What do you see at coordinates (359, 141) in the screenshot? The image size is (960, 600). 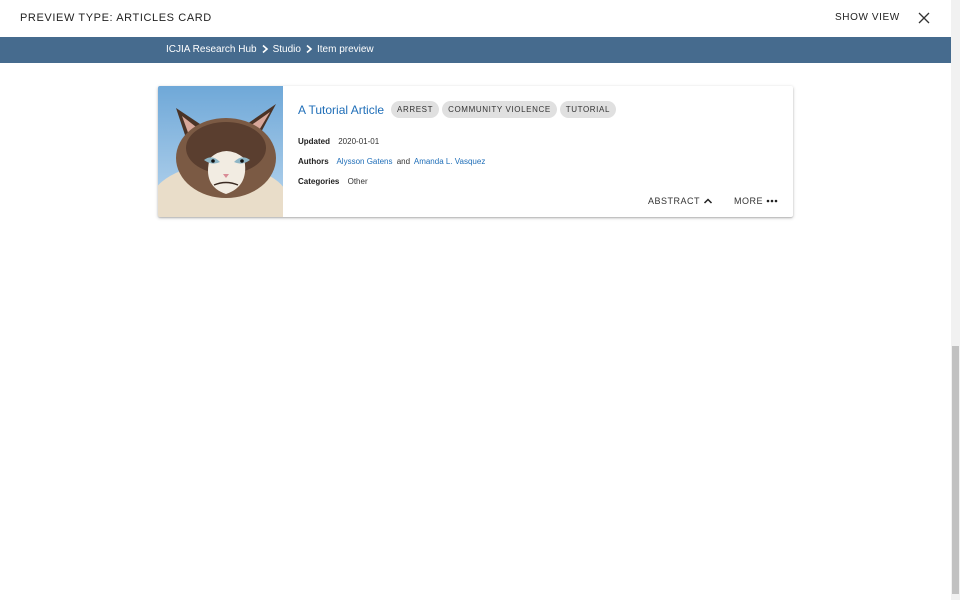 I see `updated-value: 2020-01-01` at bounding box center [359, 141].